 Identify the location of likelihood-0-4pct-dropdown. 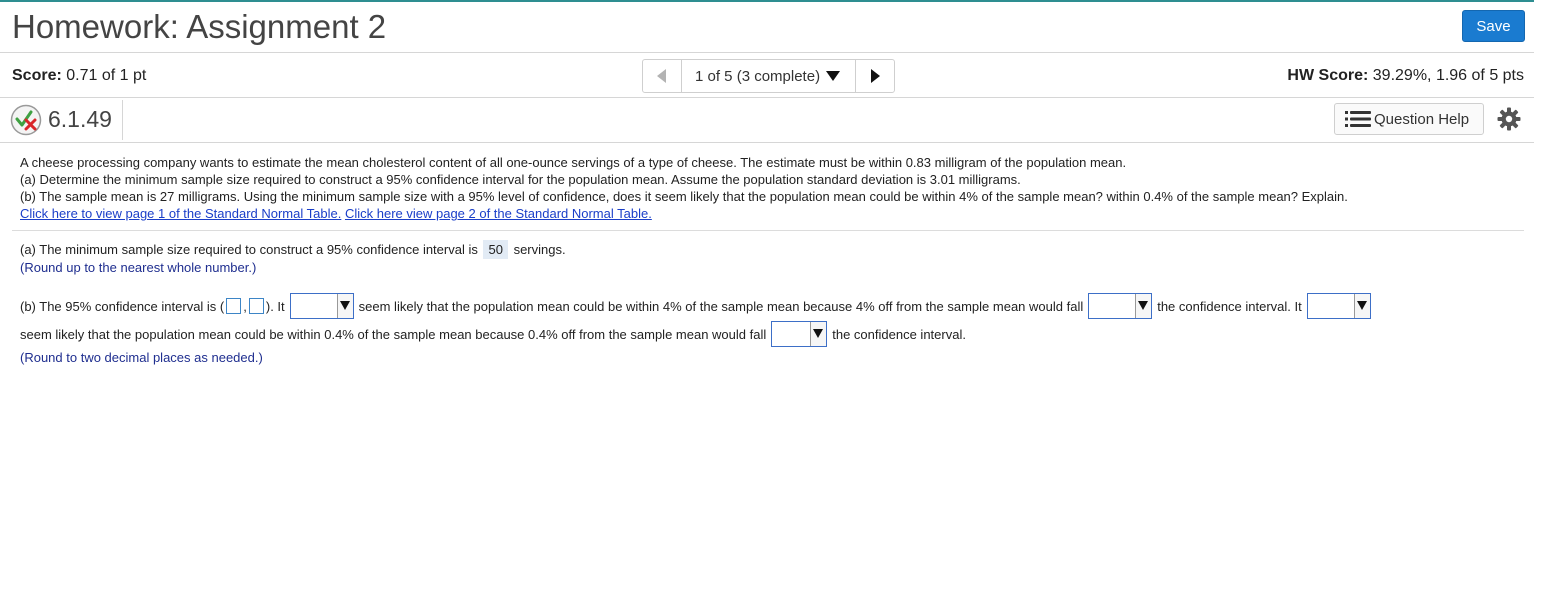
(1338, 306).